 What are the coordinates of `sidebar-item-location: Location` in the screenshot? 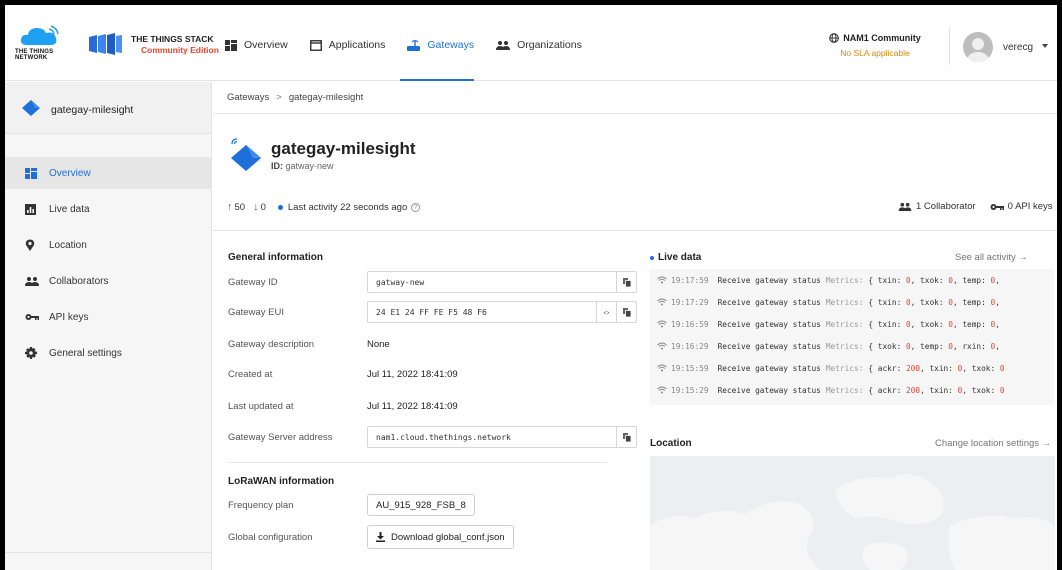 It's located at (108, 245).